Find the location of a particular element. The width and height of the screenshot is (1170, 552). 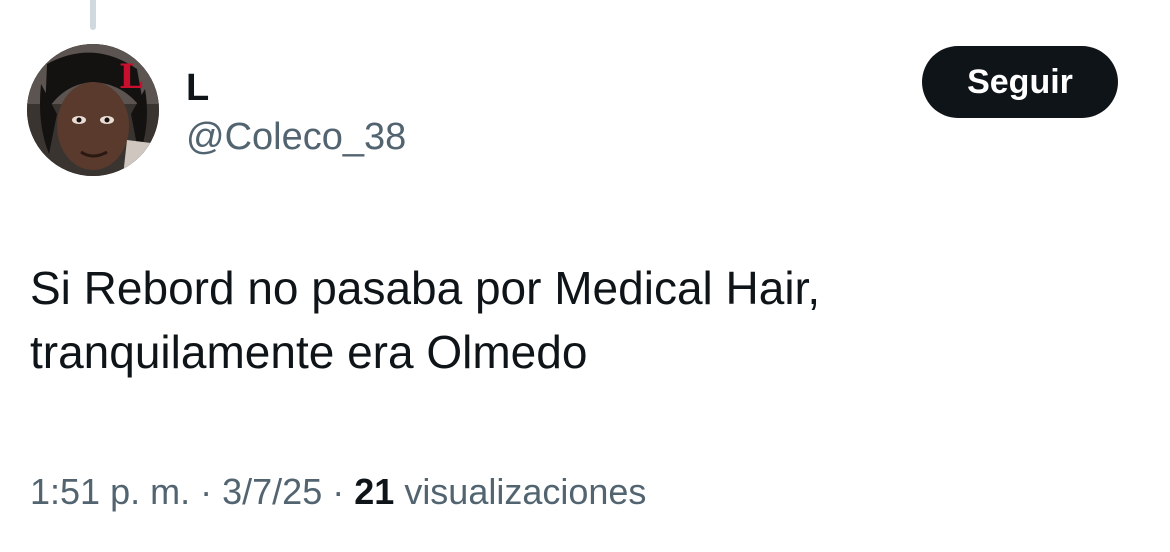

tweet-metadata: 1:51 p. m. · 3/7/25 · 21 visualizaciones is located at coordinates (338, 492).